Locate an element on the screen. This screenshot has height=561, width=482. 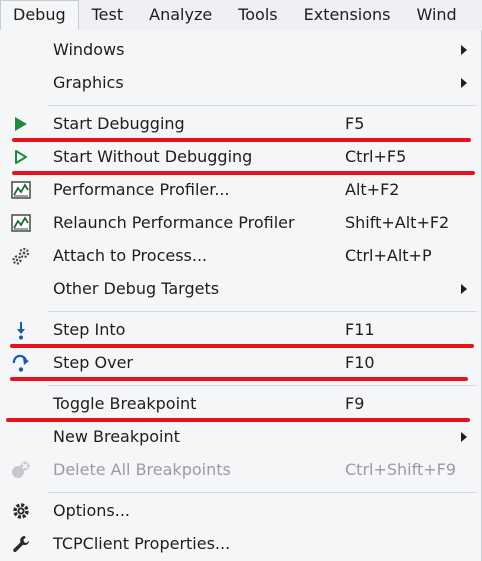
menu-item-graphics: Graphics is located at coordinates (240, 82).